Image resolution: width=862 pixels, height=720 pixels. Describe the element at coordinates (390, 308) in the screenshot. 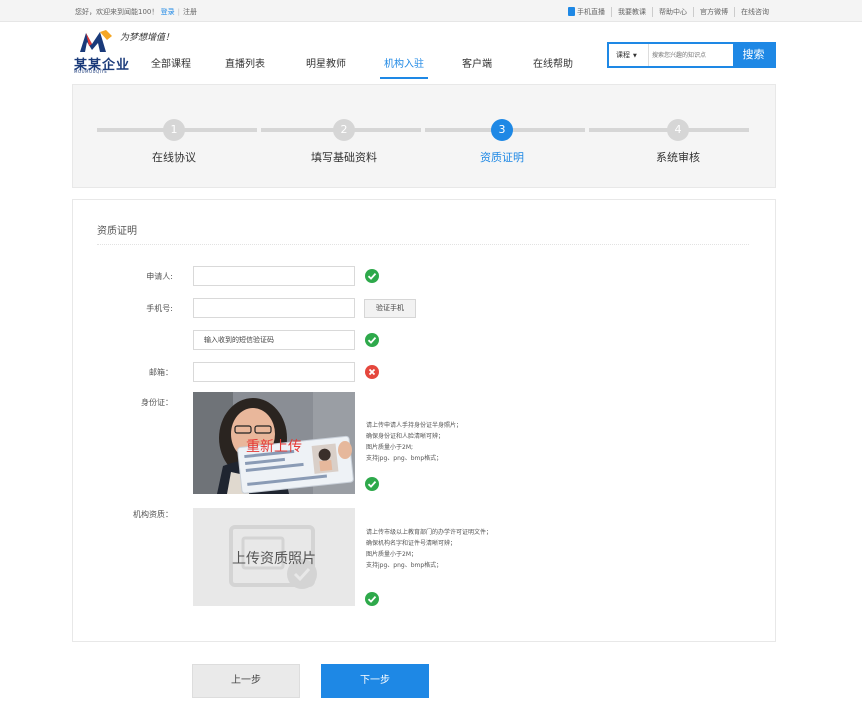

I see `verify-phone-button: 验证手机` at that location.